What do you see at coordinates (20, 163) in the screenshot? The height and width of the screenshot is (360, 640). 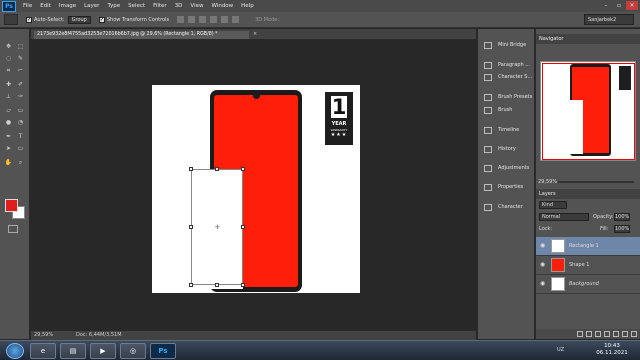 I see `zoom-tool-icon: ⌕` at bounding box center [20, 163].